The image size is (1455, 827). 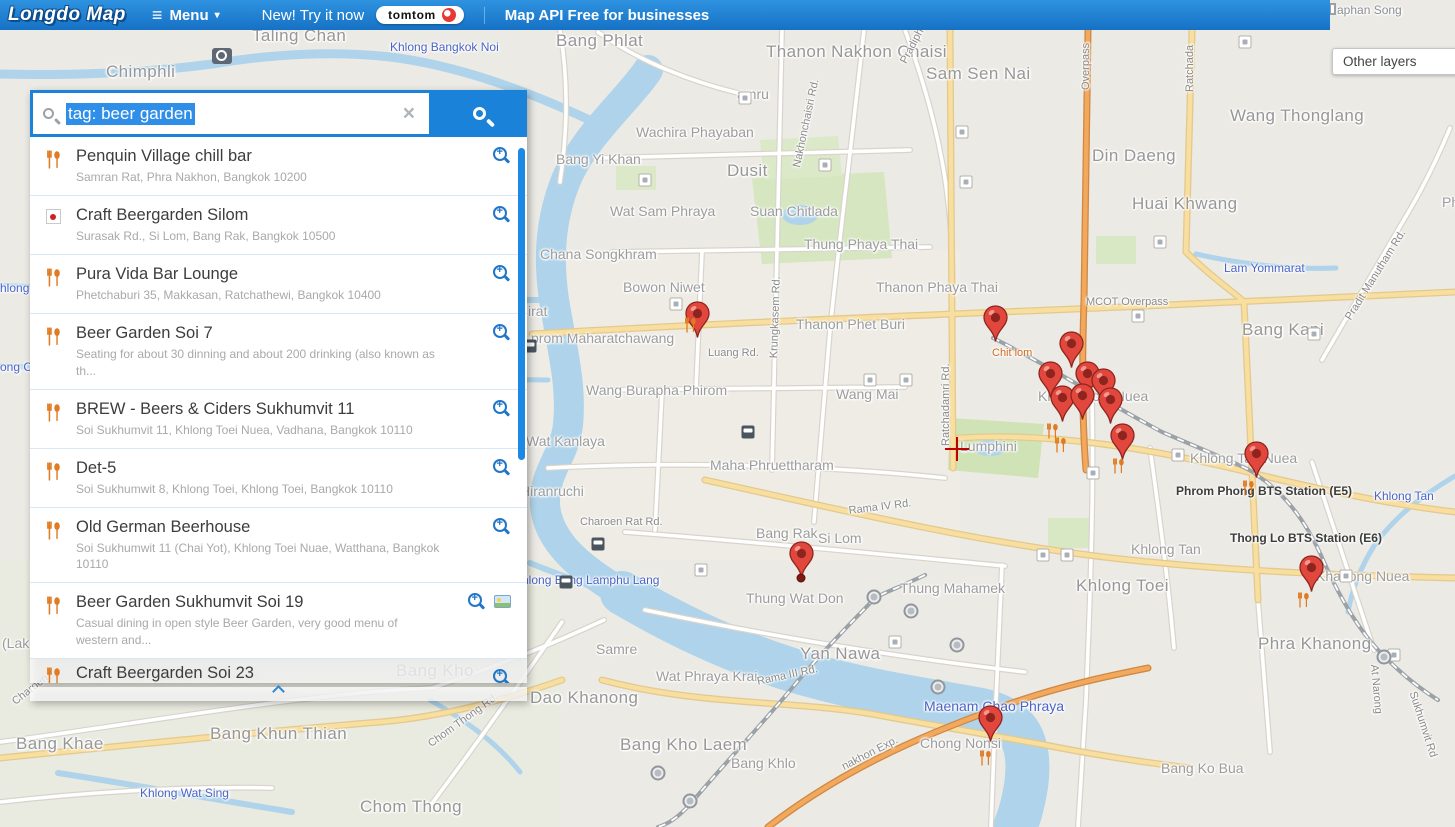 I want to click on search-submit-icon, so click(x=479, y=113).